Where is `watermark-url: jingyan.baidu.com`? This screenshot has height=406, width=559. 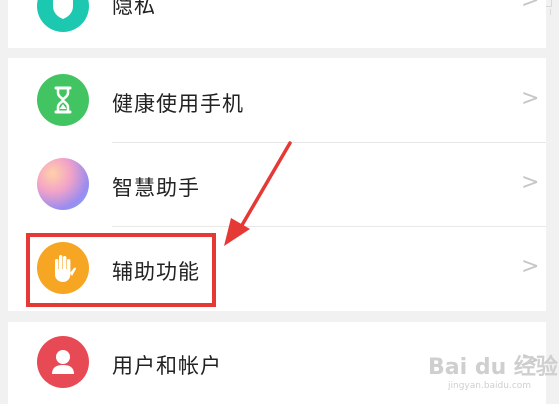
watermark-url: jingyan.baidu.com is located at coordinates (490, 386).